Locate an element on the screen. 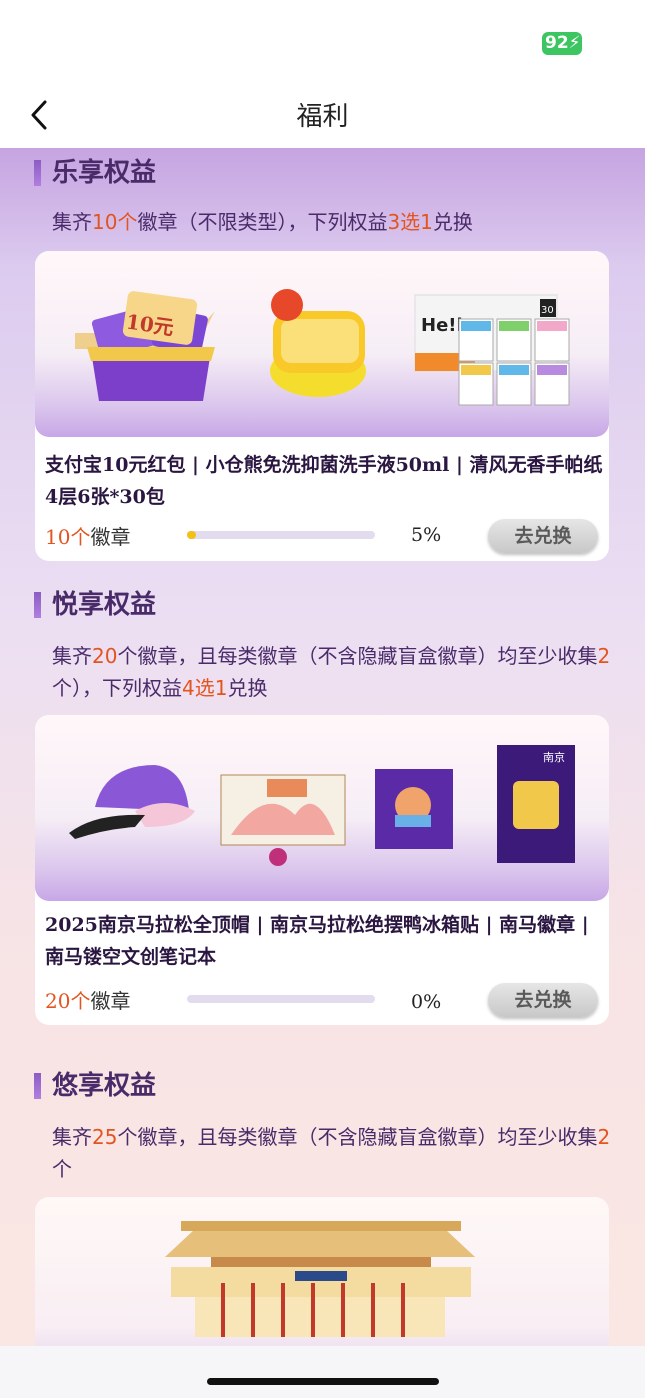  badge-requirement-lexiang: 10个徽章 is located at coordinates (88, 537).